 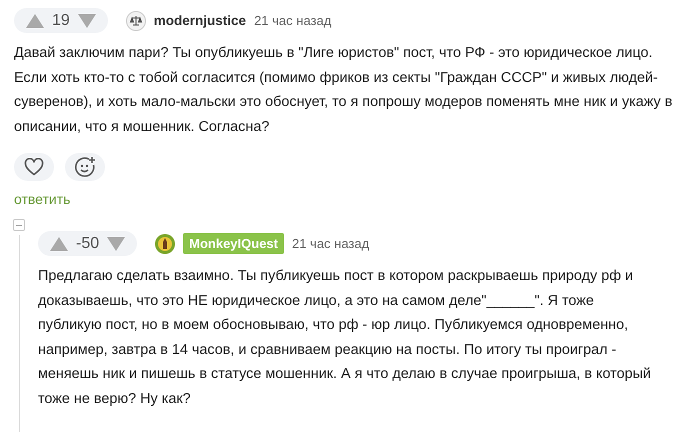 I want to click on username-link: MonkeyIQuest, so click(x=233, y=243).